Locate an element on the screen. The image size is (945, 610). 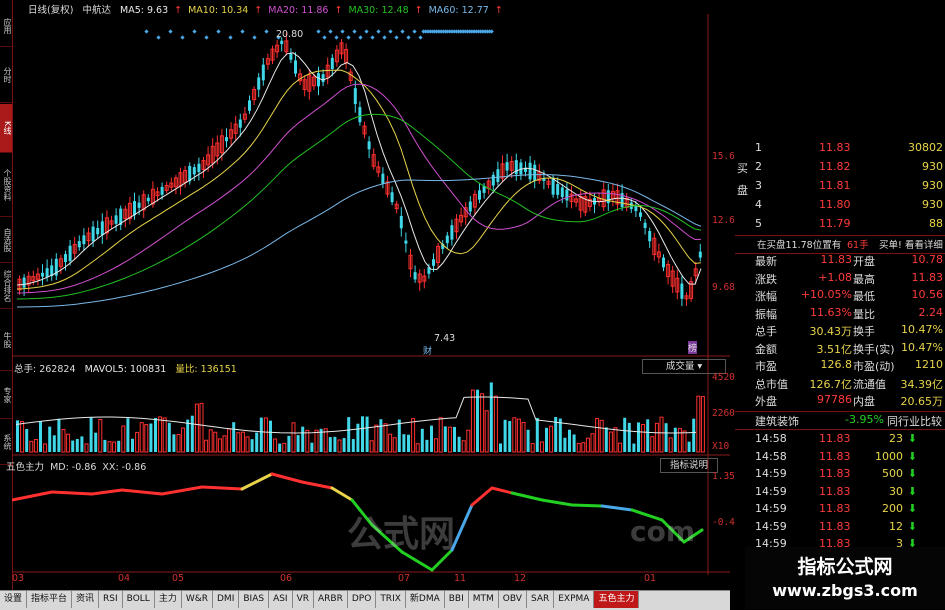
indicator-tab: SAR is located at coordinates (540, 599).